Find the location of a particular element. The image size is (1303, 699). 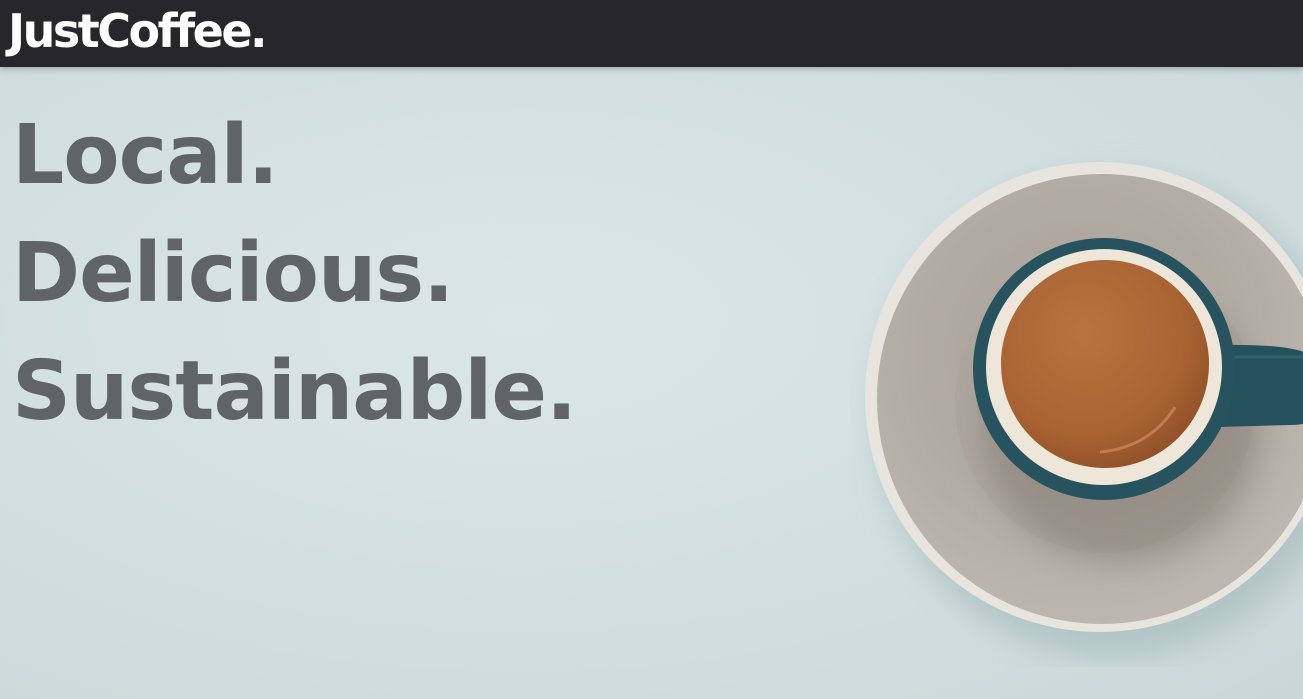

site-header: JustCoffee. is located at coordinates (651, 33).